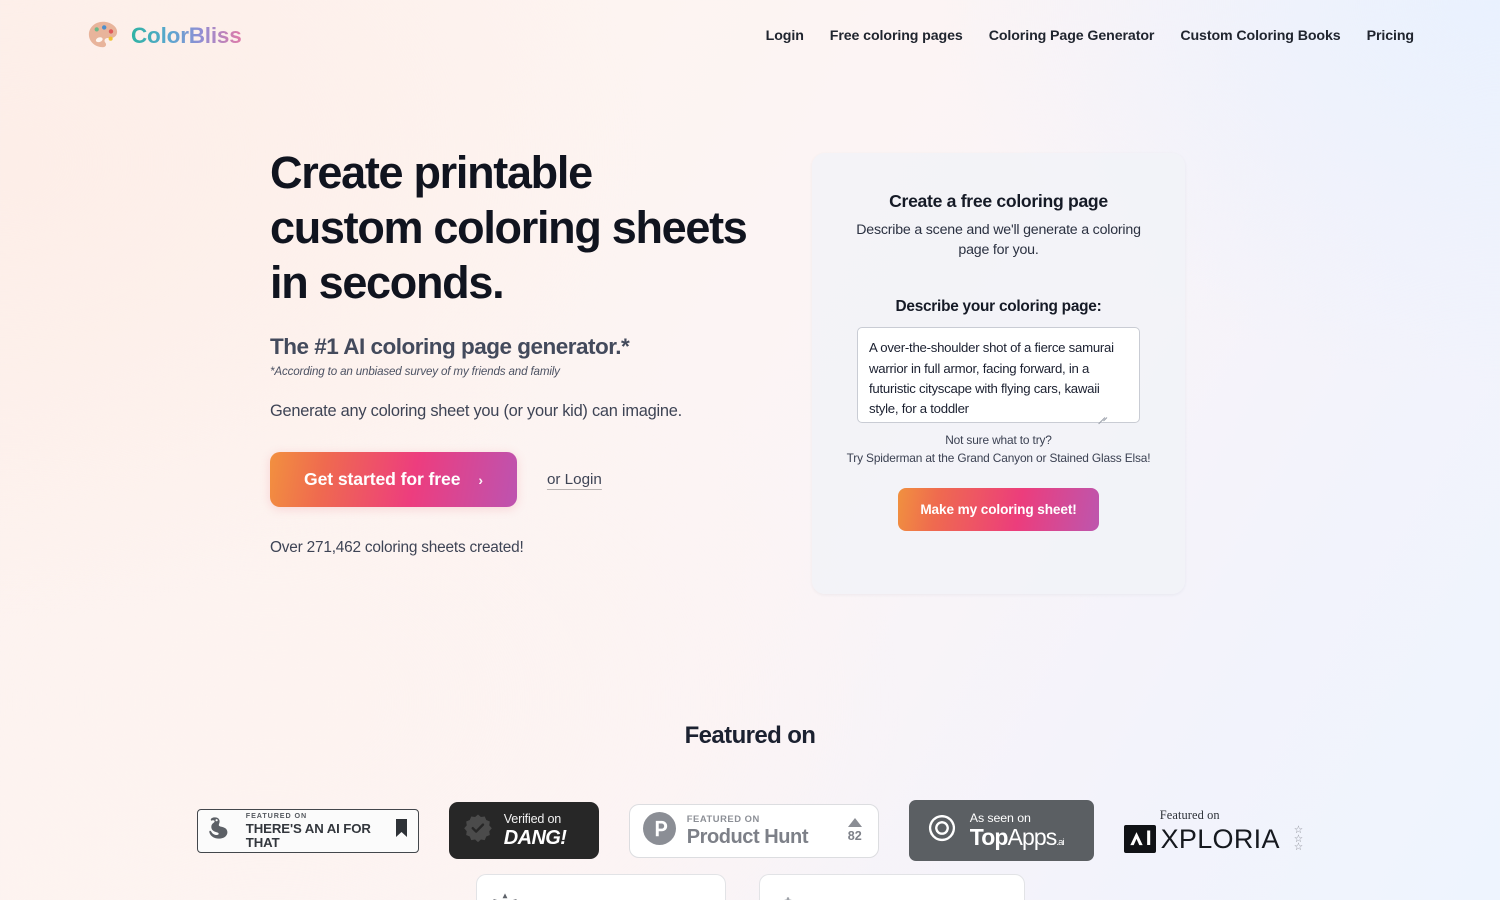  I want to click on badge-topapps-text: As seen on TopApps.ai, so click(1017, 830).